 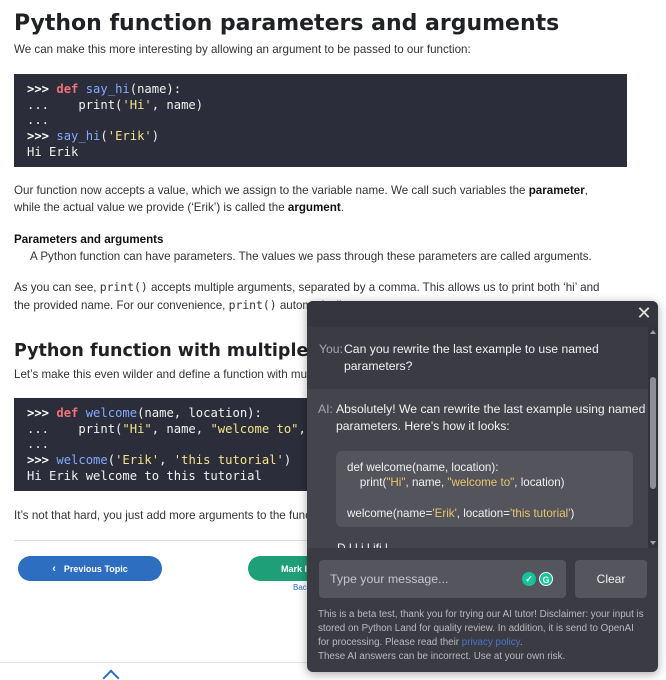 I want to click on previous-topic-button: ‹ Previous Topic, so click(x=90, y=568).